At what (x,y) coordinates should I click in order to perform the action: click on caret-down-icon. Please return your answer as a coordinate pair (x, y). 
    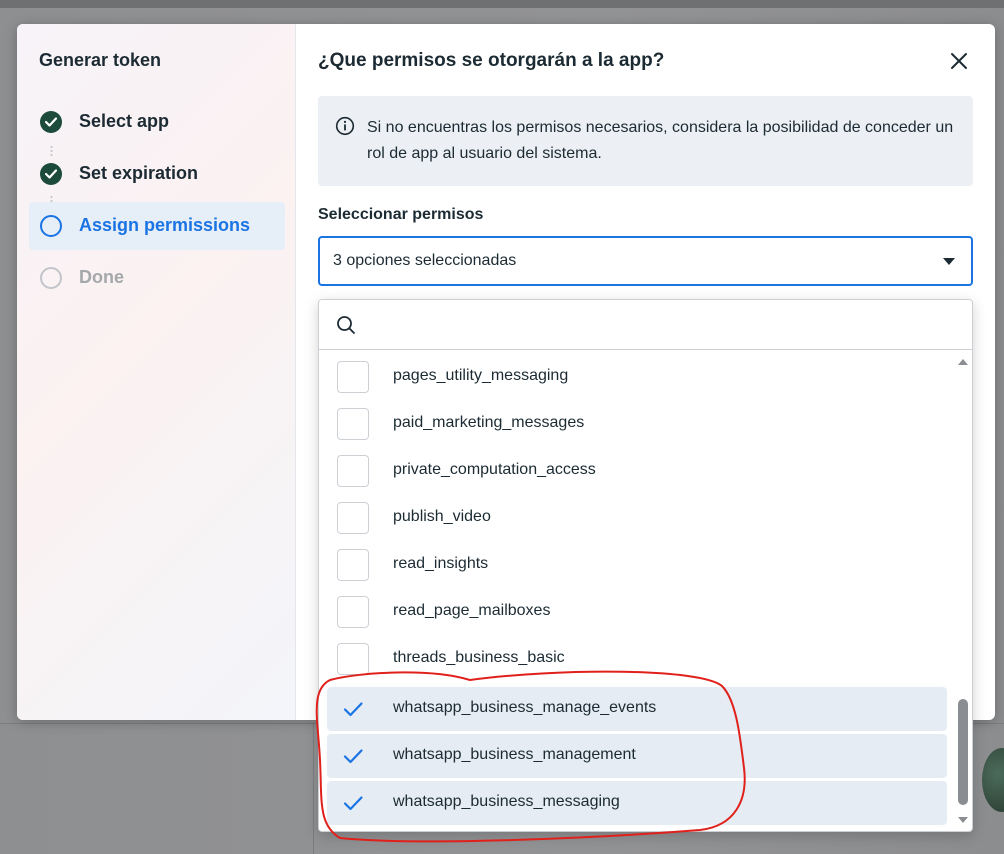
    Looking at the image, I should click on (949, 261).